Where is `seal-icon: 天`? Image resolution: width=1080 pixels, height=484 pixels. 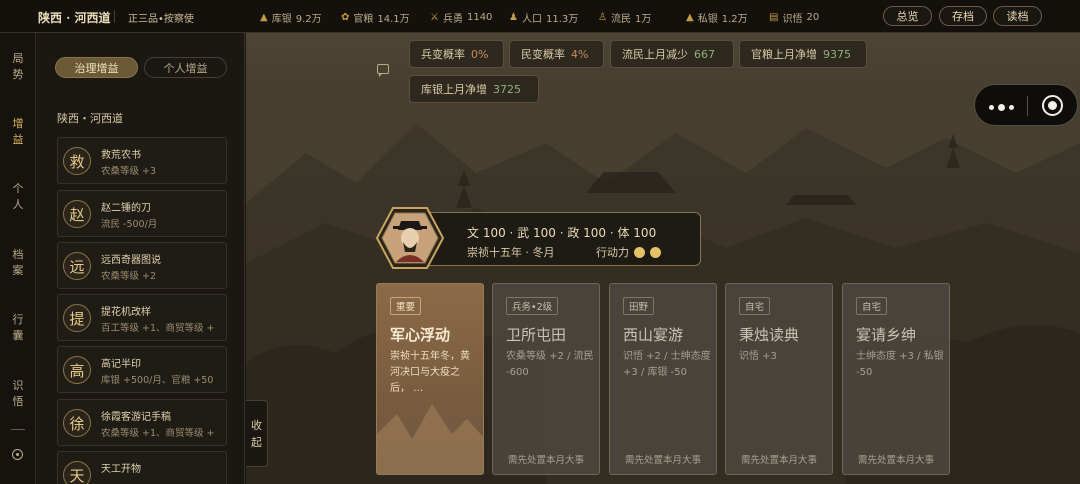
seal-icon: 天 is located at coordinates (77, 472).